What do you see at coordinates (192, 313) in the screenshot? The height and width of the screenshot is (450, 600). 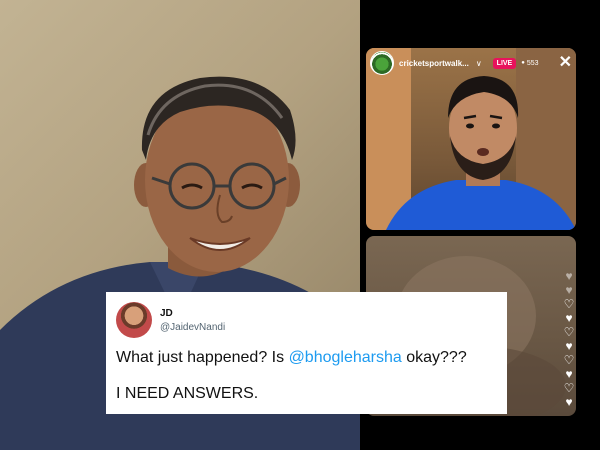 I see `tweet-display-name: JD` at bounding box center [192, 313].